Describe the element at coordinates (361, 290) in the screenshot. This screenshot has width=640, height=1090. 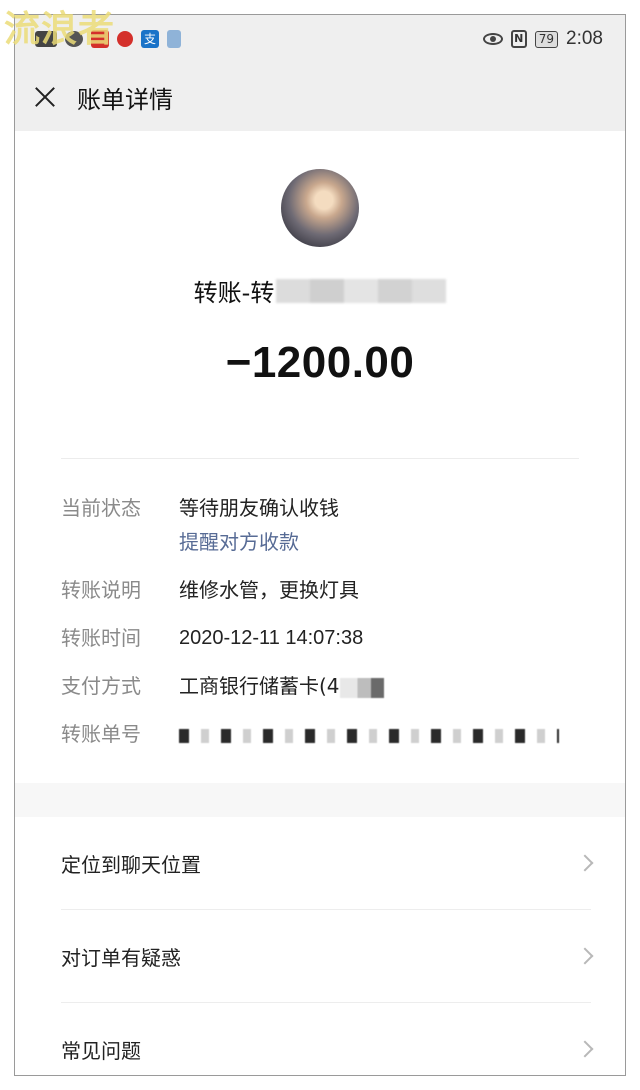
I see `payee-redacted` at that location.